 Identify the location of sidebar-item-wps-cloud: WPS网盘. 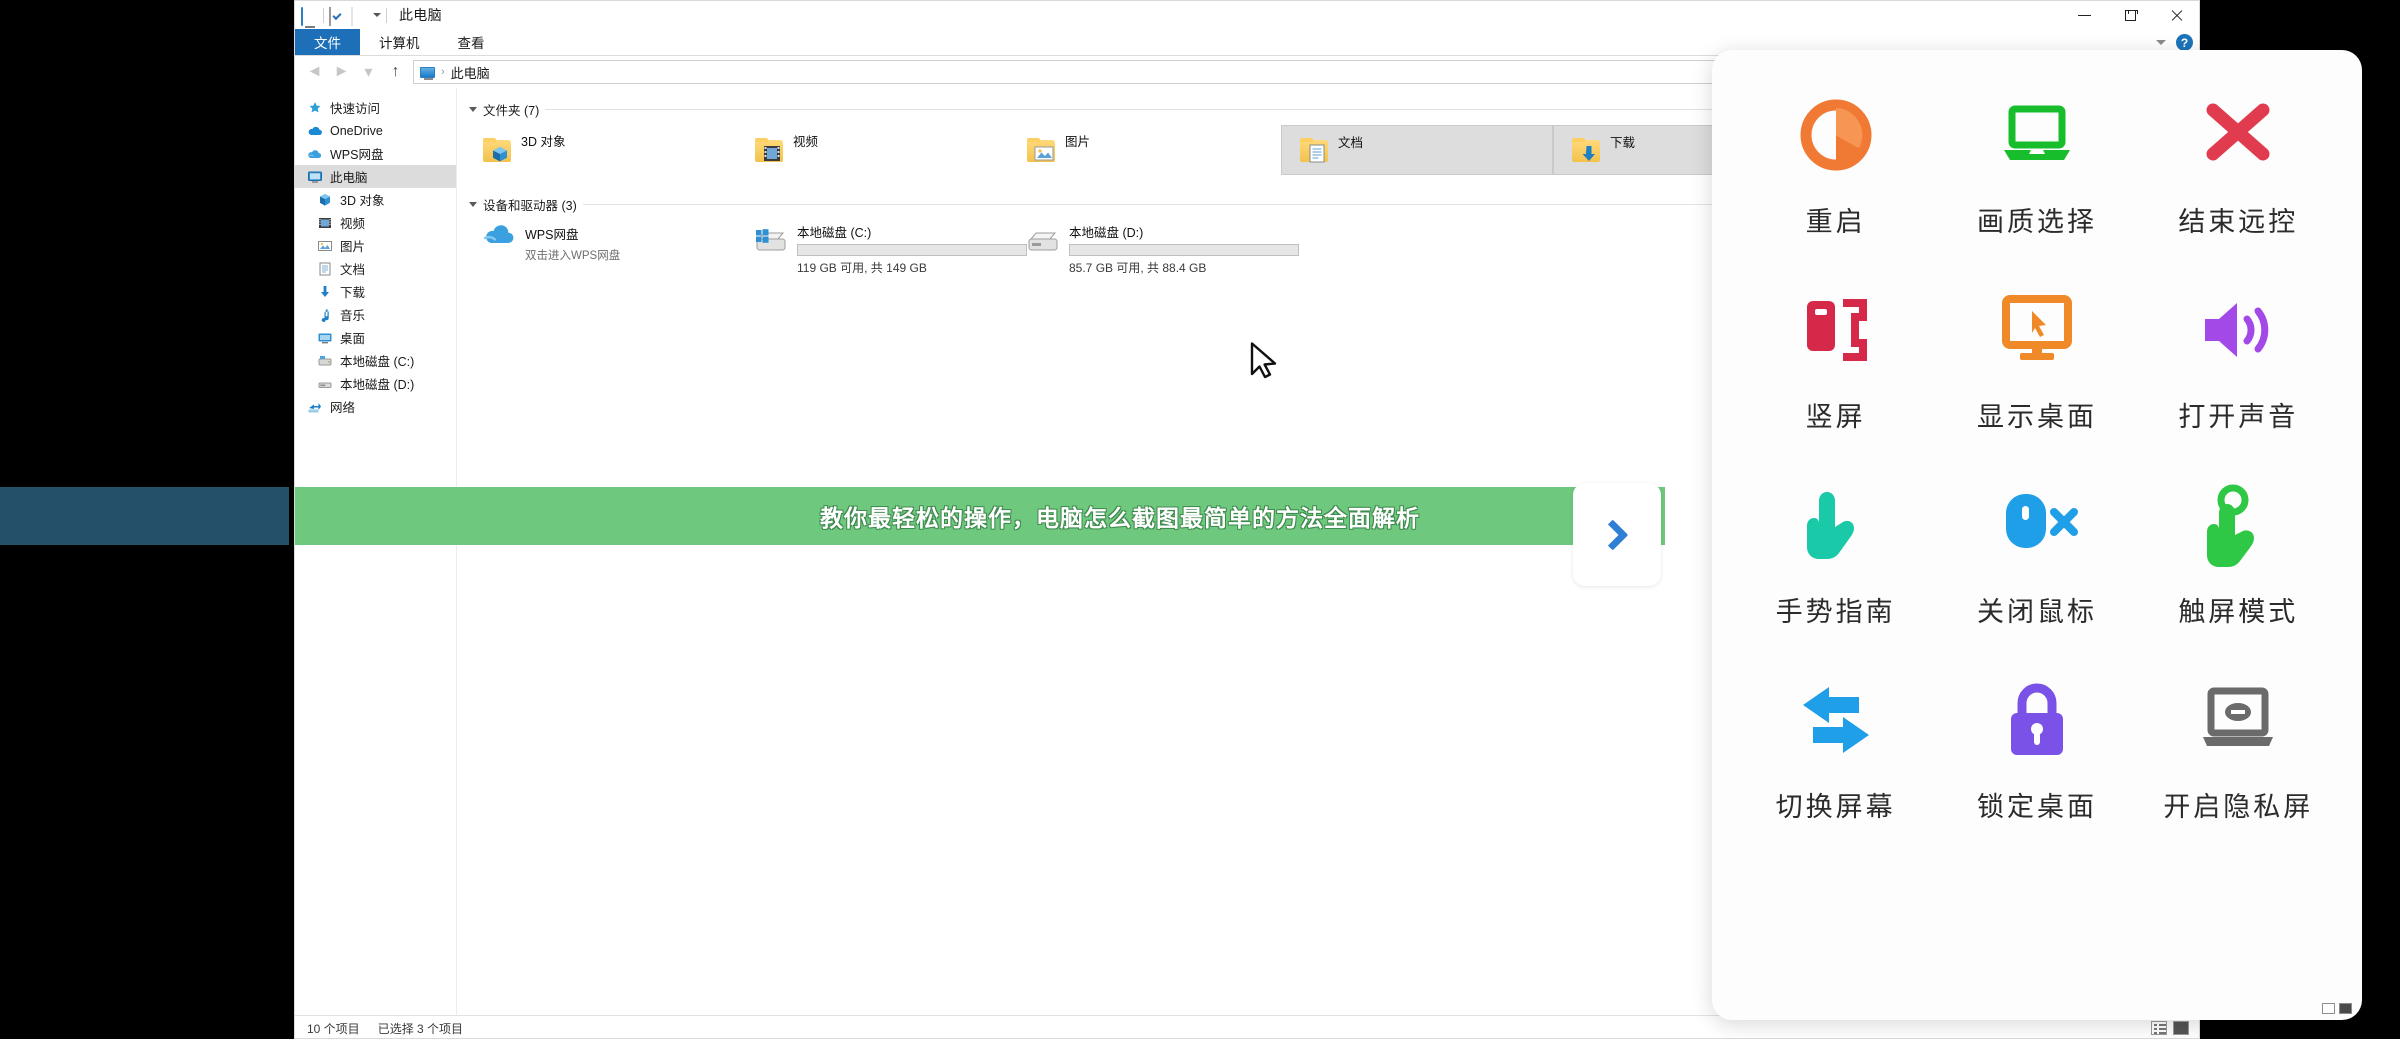
(375, 153).